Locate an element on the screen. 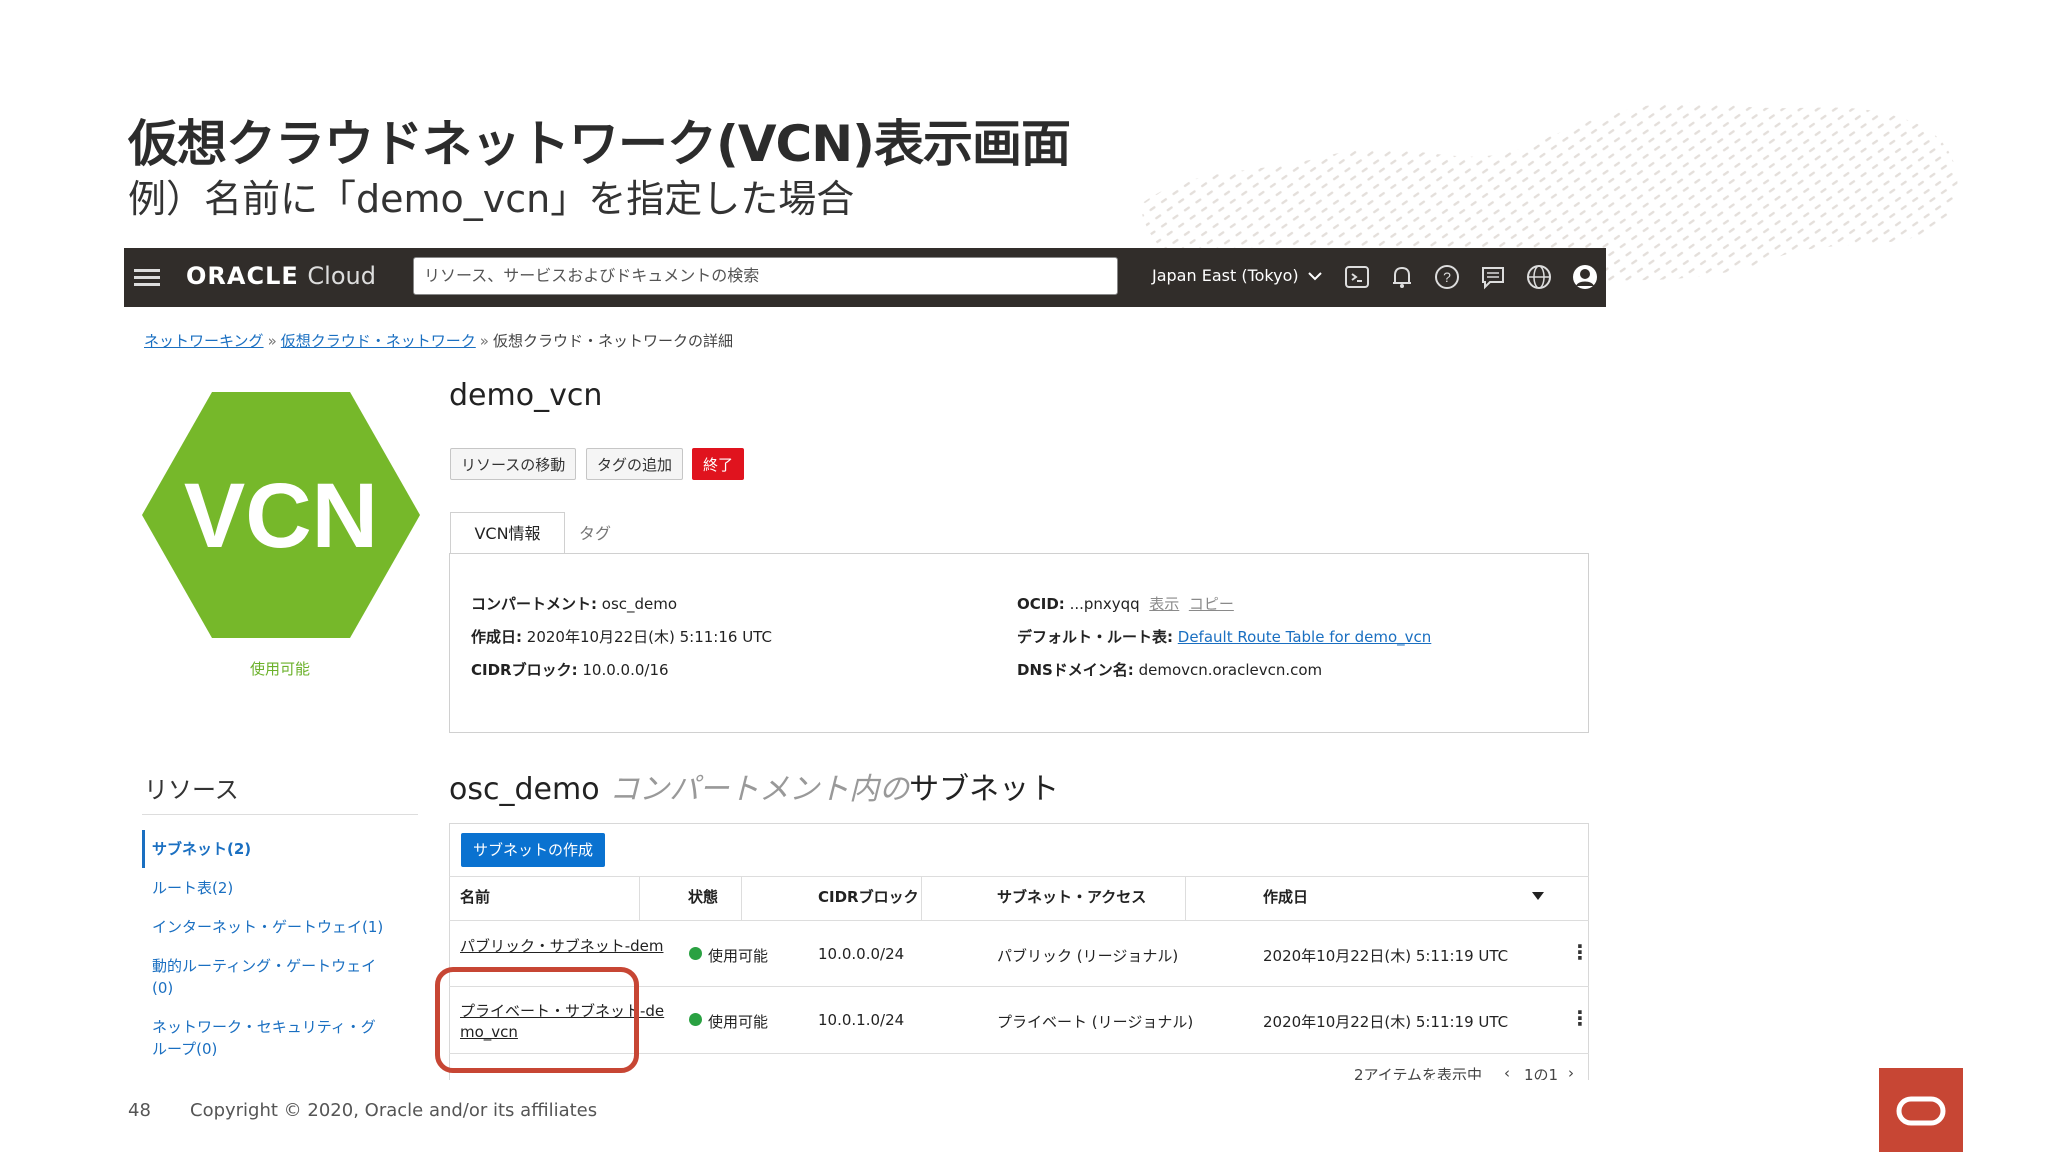 The image size is (2048, 1156). subnet-public-cidr: 10.0.0.0/24 is located at coordinates (861, 954).